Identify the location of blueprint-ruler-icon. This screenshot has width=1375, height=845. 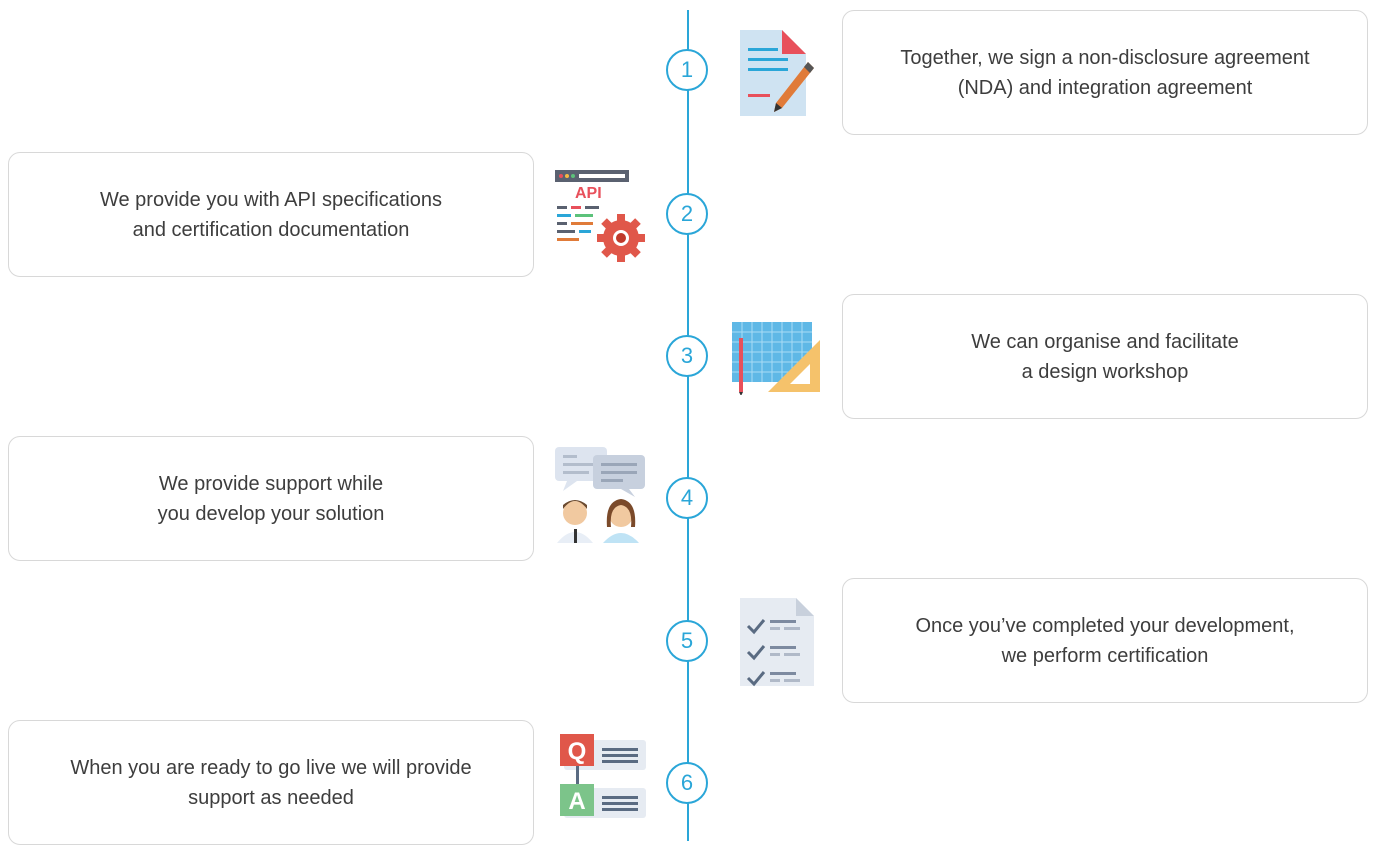
(777, 360).